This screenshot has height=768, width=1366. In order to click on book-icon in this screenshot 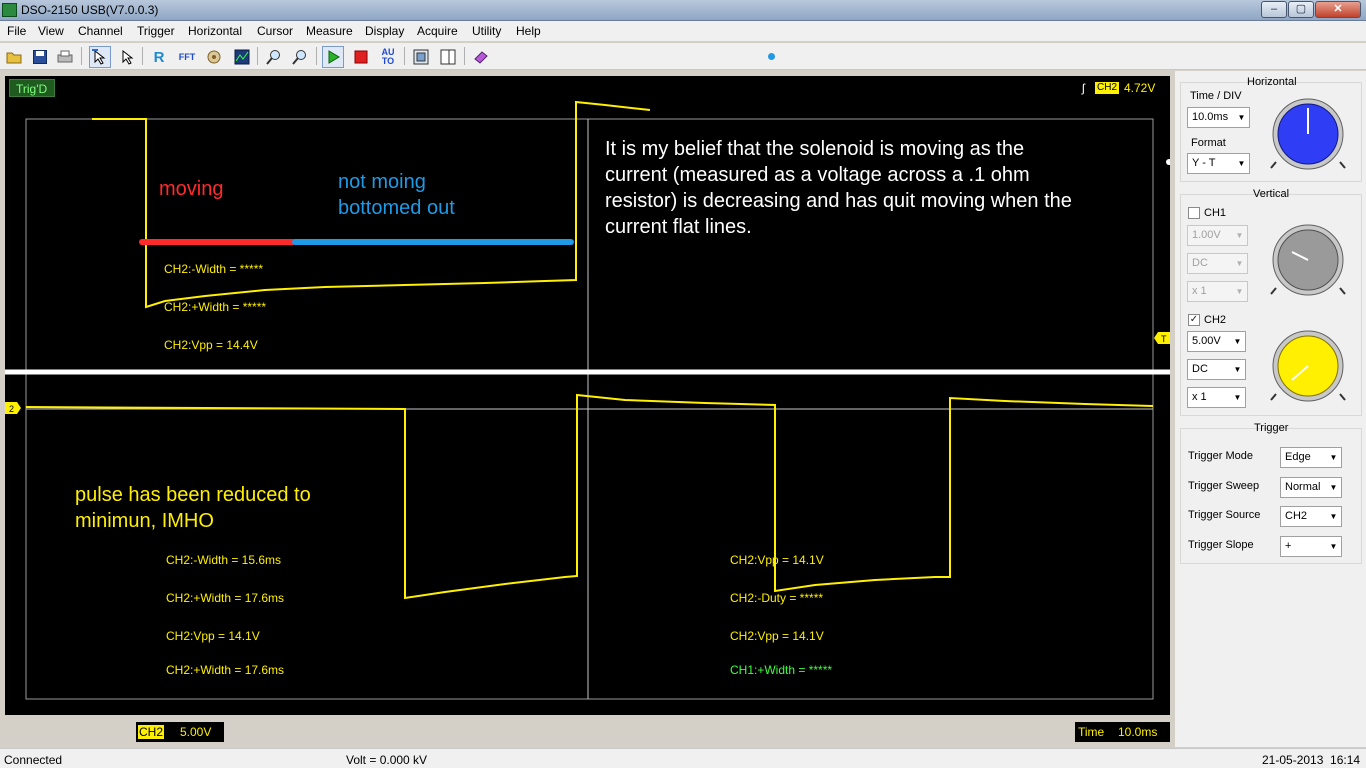, I will do `click(481, 57)`.